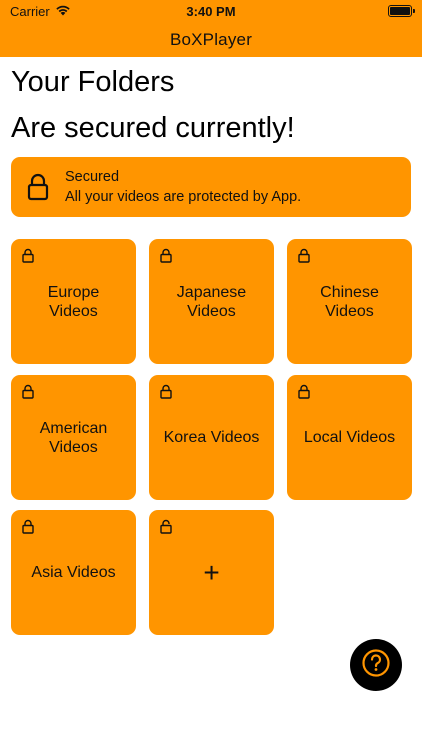  I want to click on status-left: Carrier, so click(40, 11).